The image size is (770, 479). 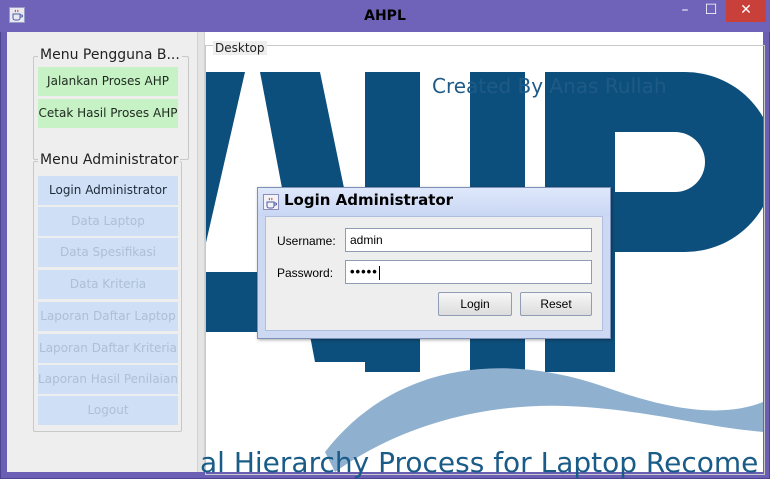 I want to click on password-value: •••••, so click(x=364, y=271).